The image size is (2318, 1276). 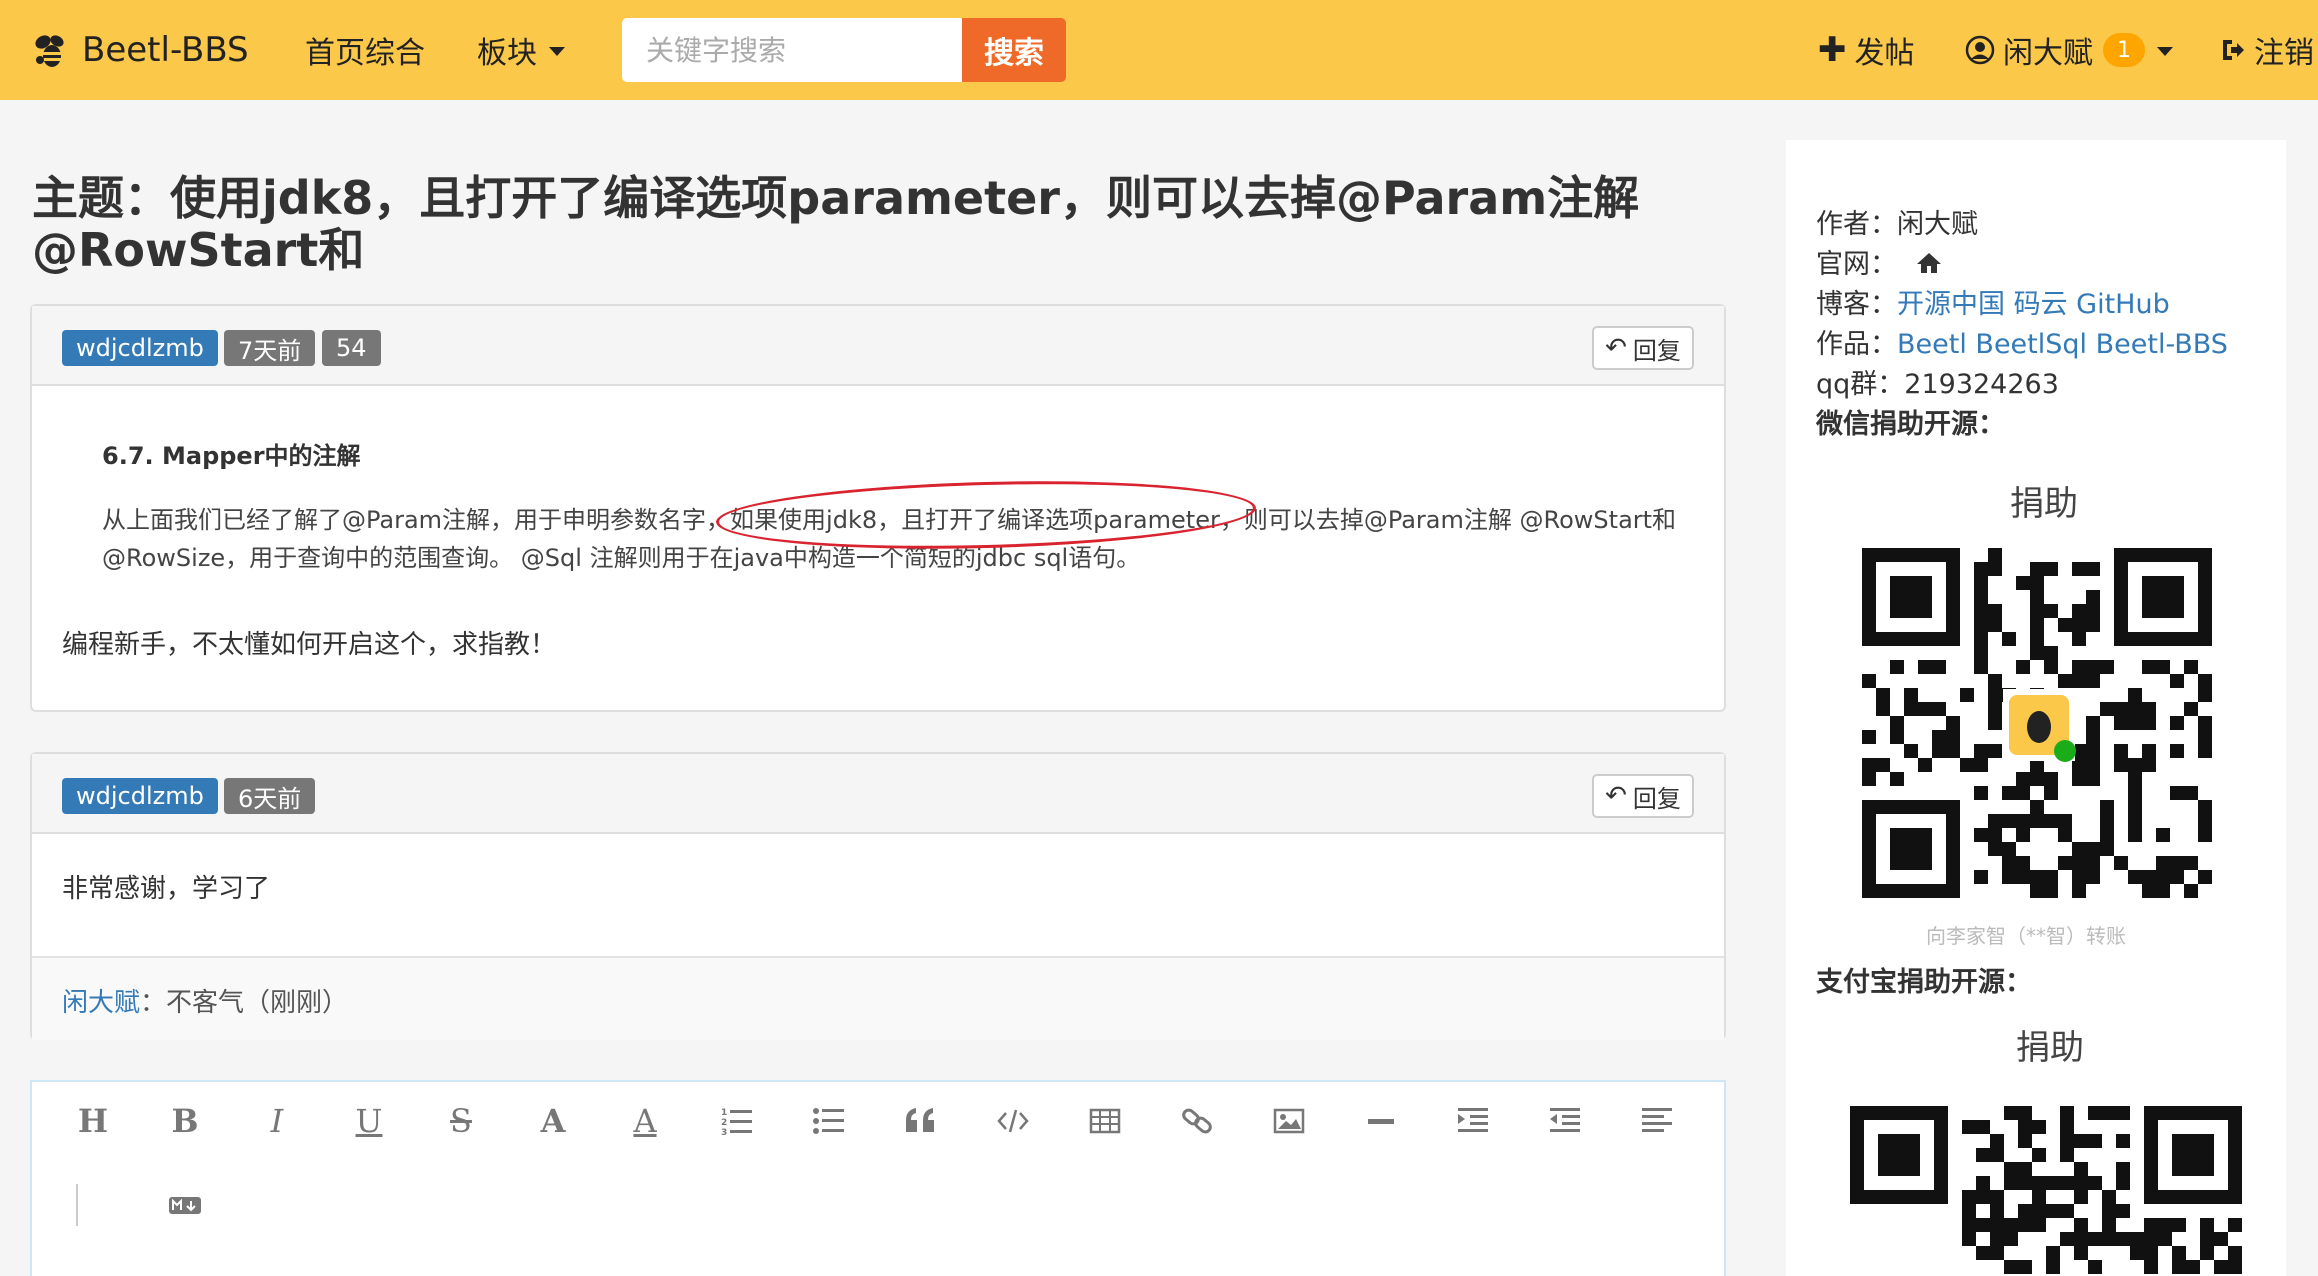 I want to click on strikethrough-tool: S, so click(x=461, y=1121).